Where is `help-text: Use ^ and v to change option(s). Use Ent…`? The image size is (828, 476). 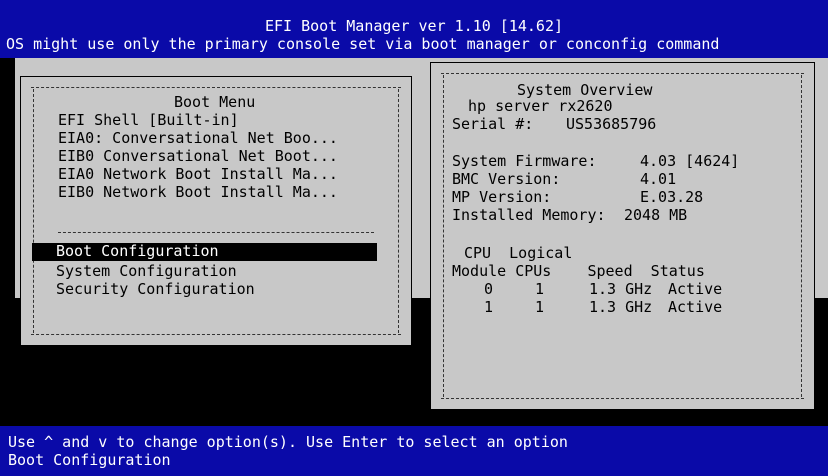 help-text: Use ^ and v to change option(s). Use Ent… is located at coordinates (288, 442).